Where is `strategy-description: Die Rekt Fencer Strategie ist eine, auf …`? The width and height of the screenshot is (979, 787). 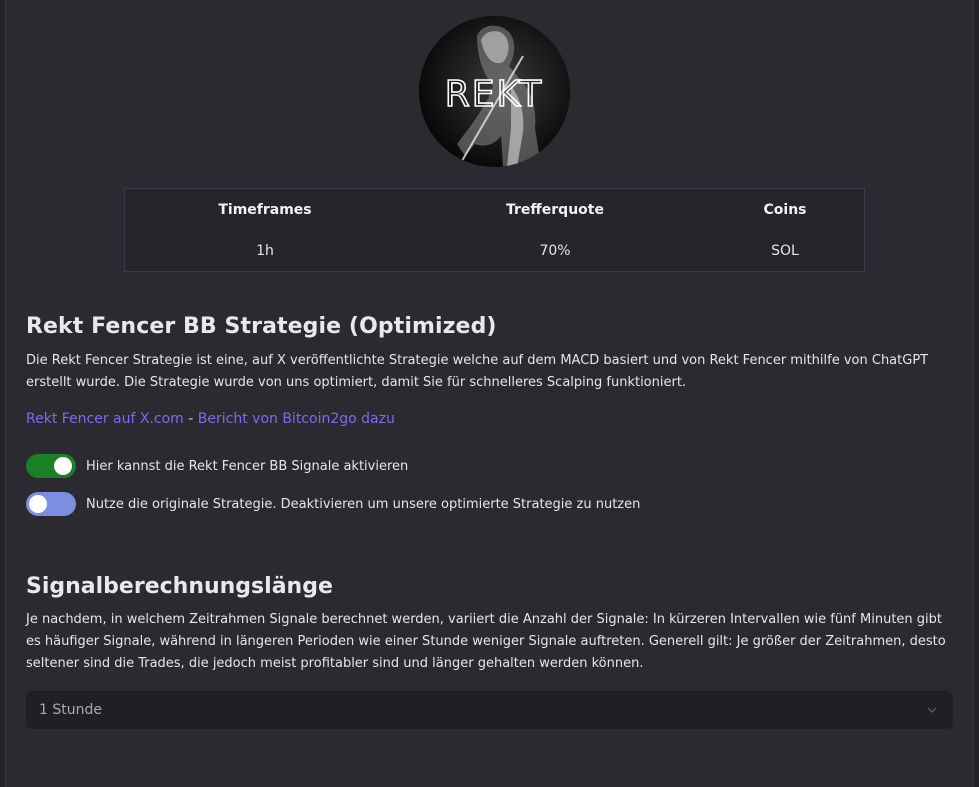 strategy-description: Die Rekt Fencer Strategie ist eine, auf … is located at coordinates (477, 371).